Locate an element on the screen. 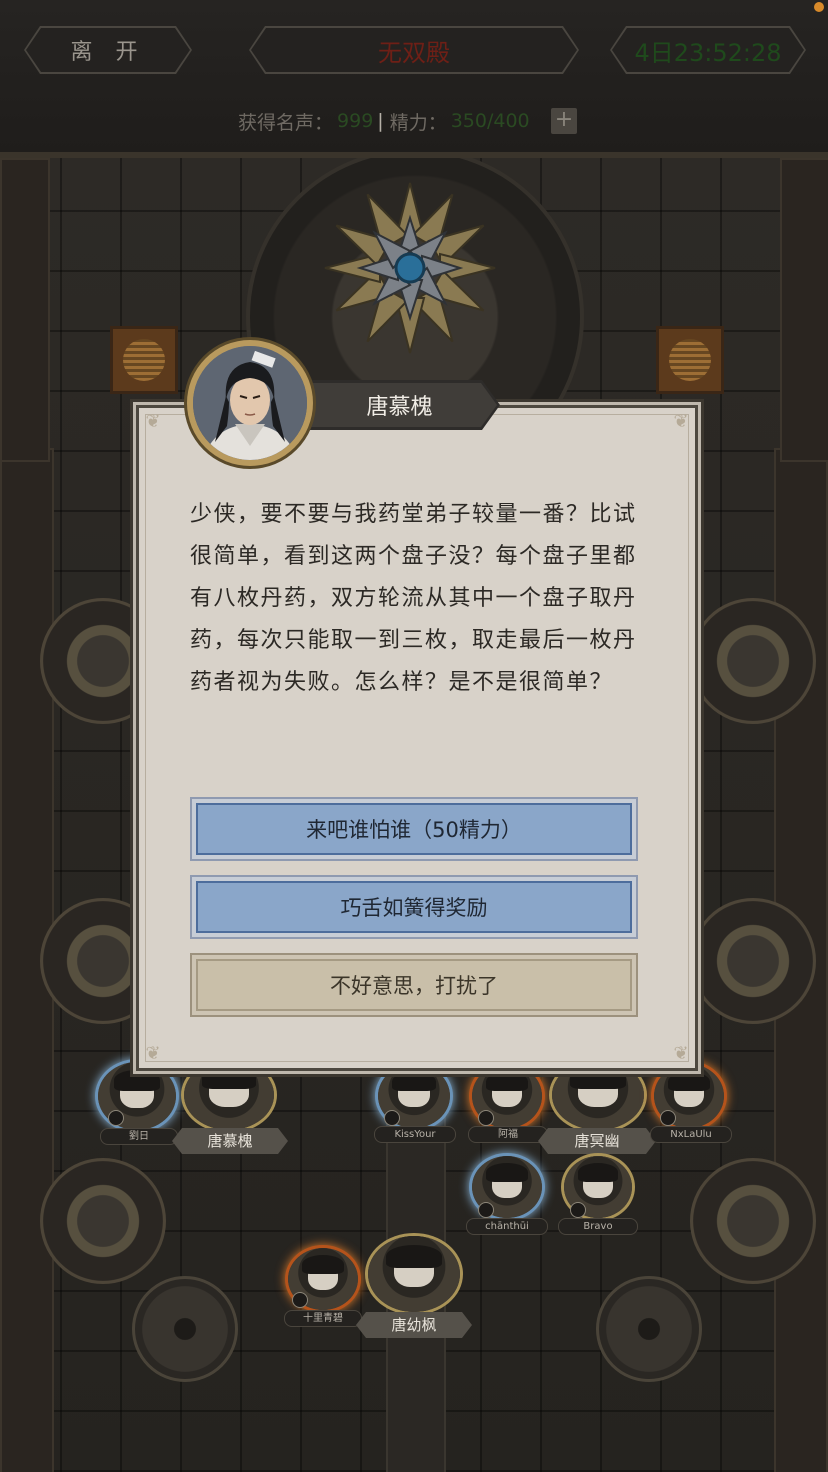 The height and width of the screenshot is (1472, 828). energy-value: 350/400 is located at coordinates (490, 121).